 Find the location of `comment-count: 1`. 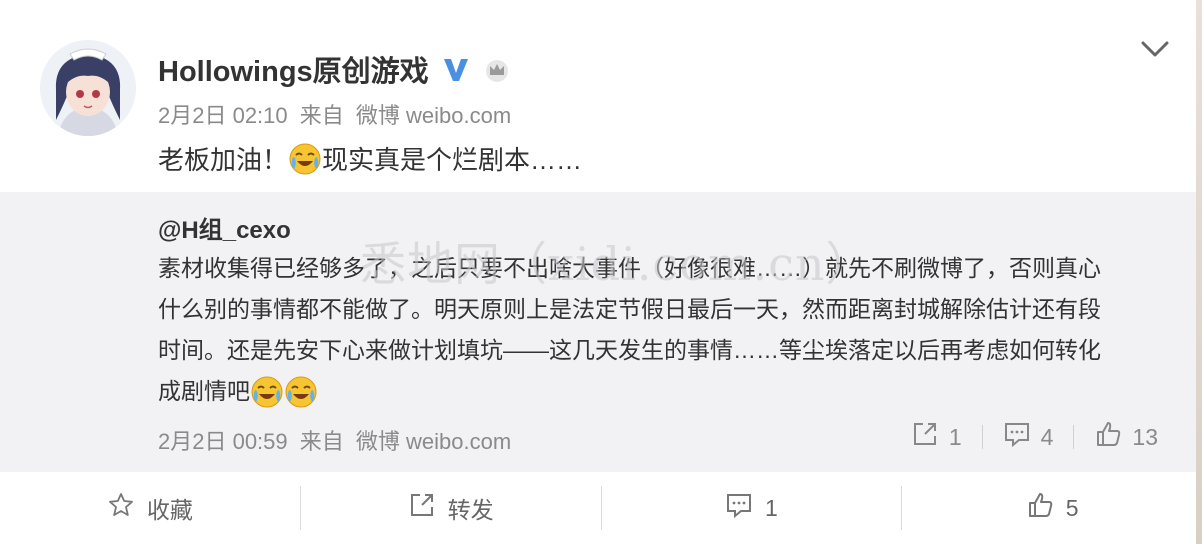

comment-count: 1 is located at coordinates (771, 507).